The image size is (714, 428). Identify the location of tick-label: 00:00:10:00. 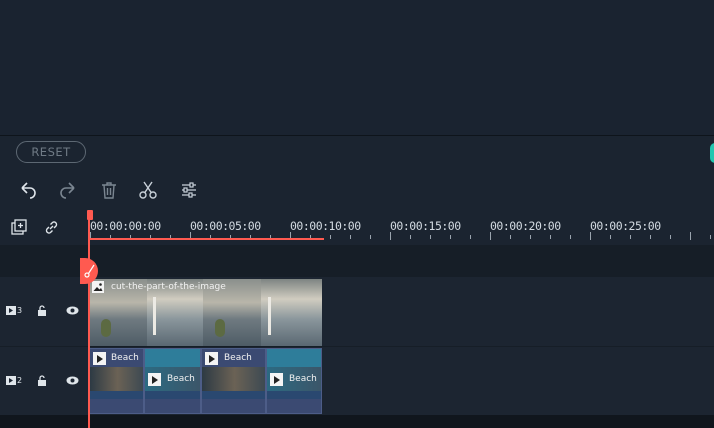
(325, 226).